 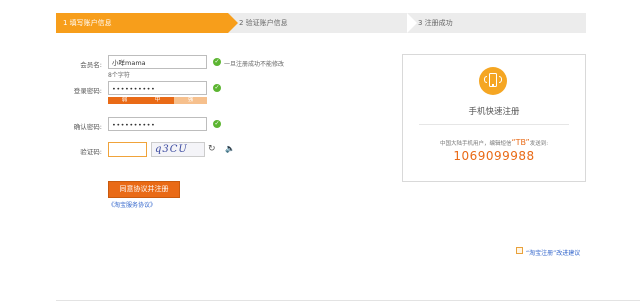 What do you see at coordinates (147, 23) in the screenshot?
I see `step-fill-account: 1 填写账户信息` at bounding box center [147, 23].